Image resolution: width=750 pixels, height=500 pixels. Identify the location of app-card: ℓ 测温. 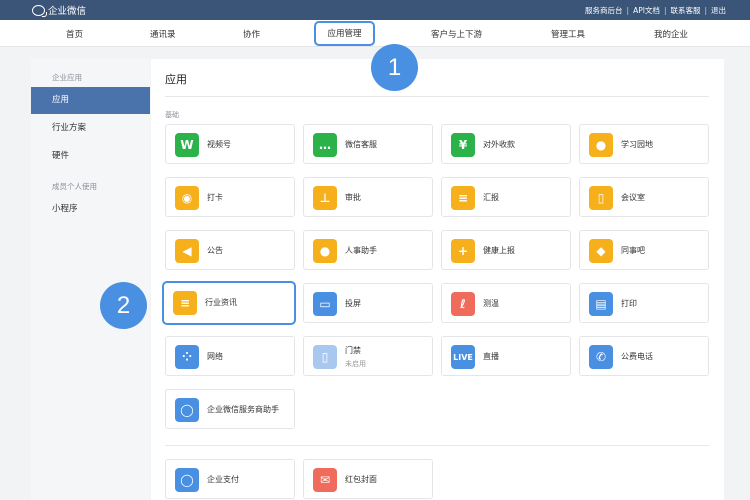
(506, 303).